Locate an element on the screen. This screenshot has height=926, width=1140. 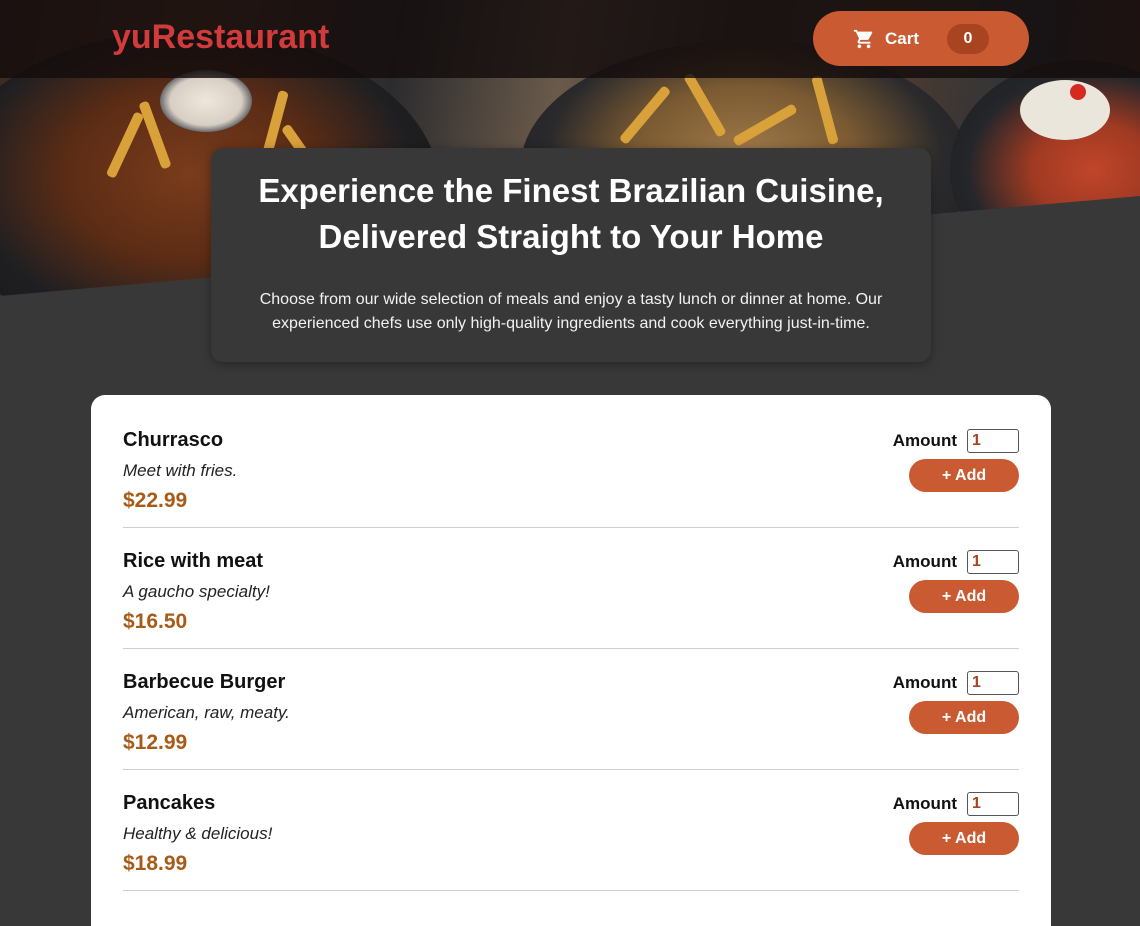
meal-description: Meet with fries. is located at coordinates (180, 470).